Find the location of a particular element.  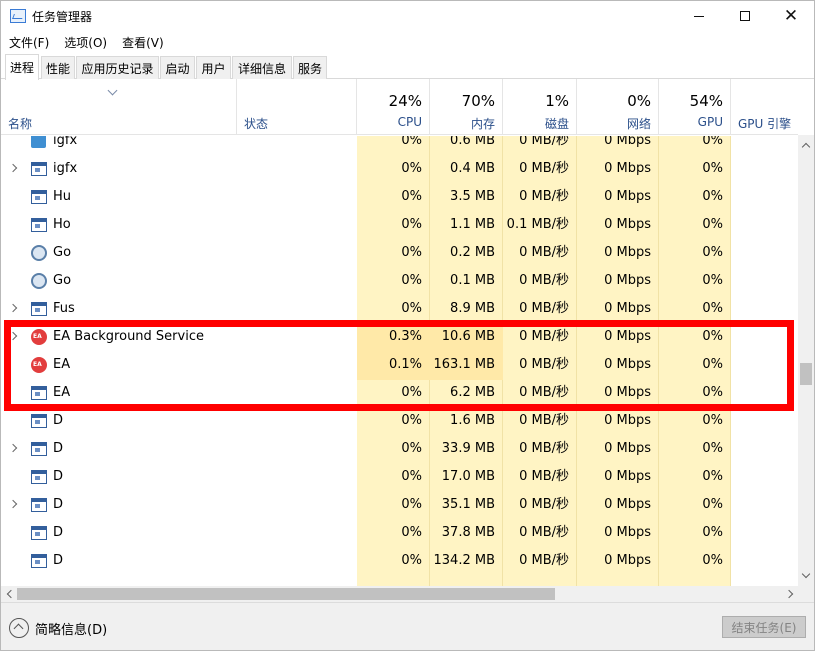

cell-mem: 0.4 MB is located at coordinates (472, 168).